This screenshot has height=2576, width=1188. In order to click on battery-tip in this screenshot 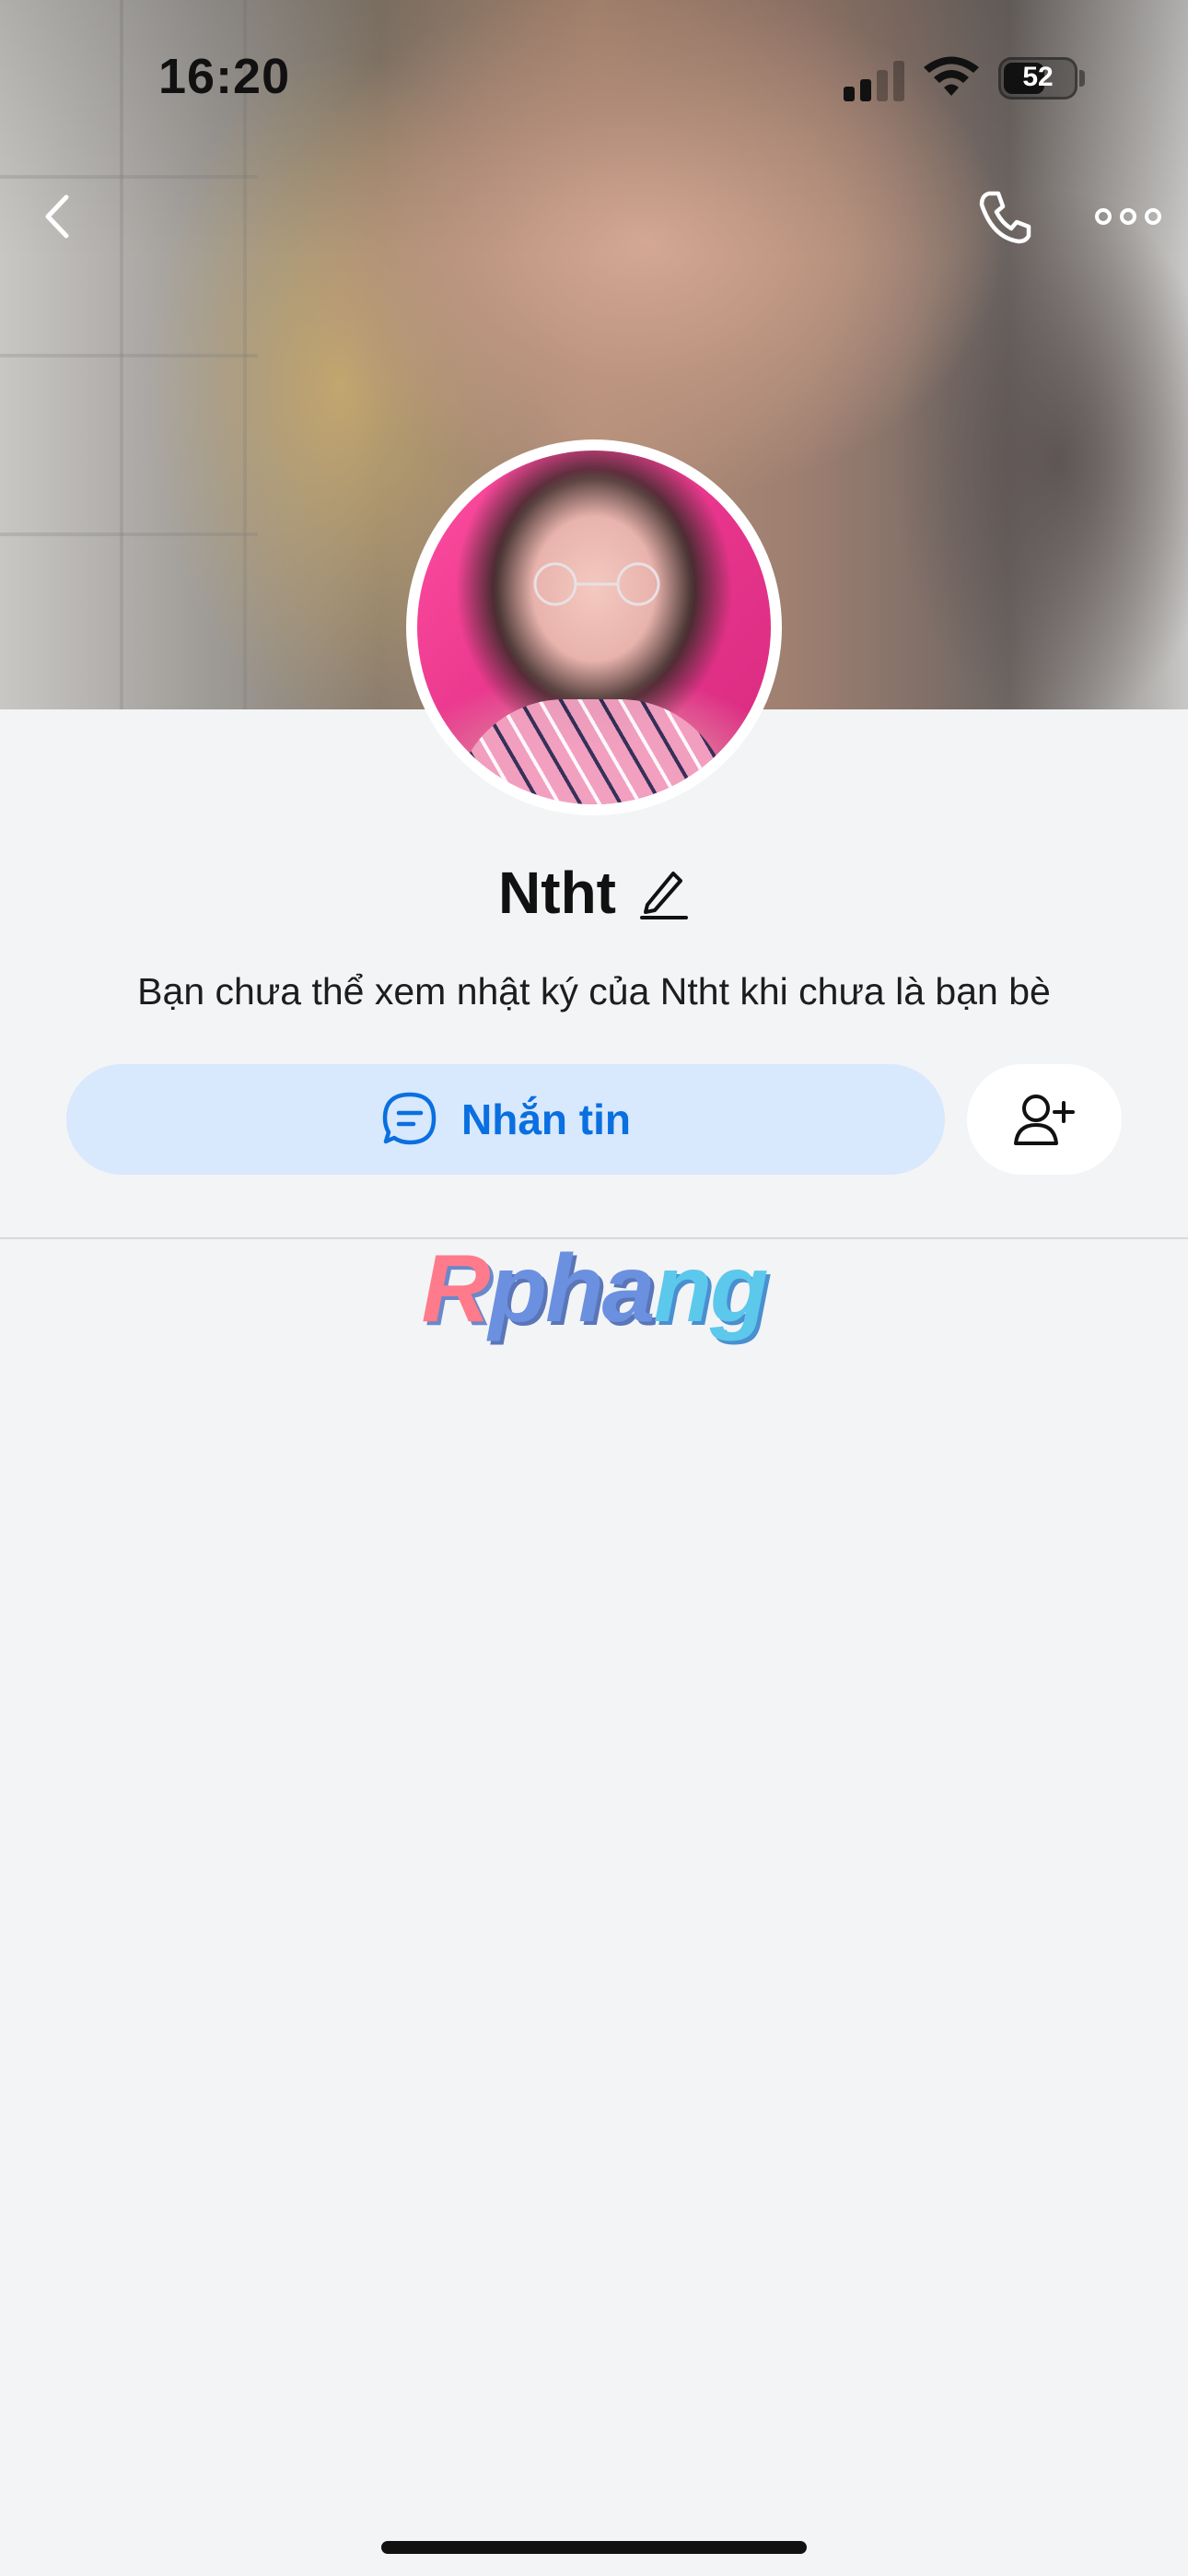, I will do `click(1082, 78)`.